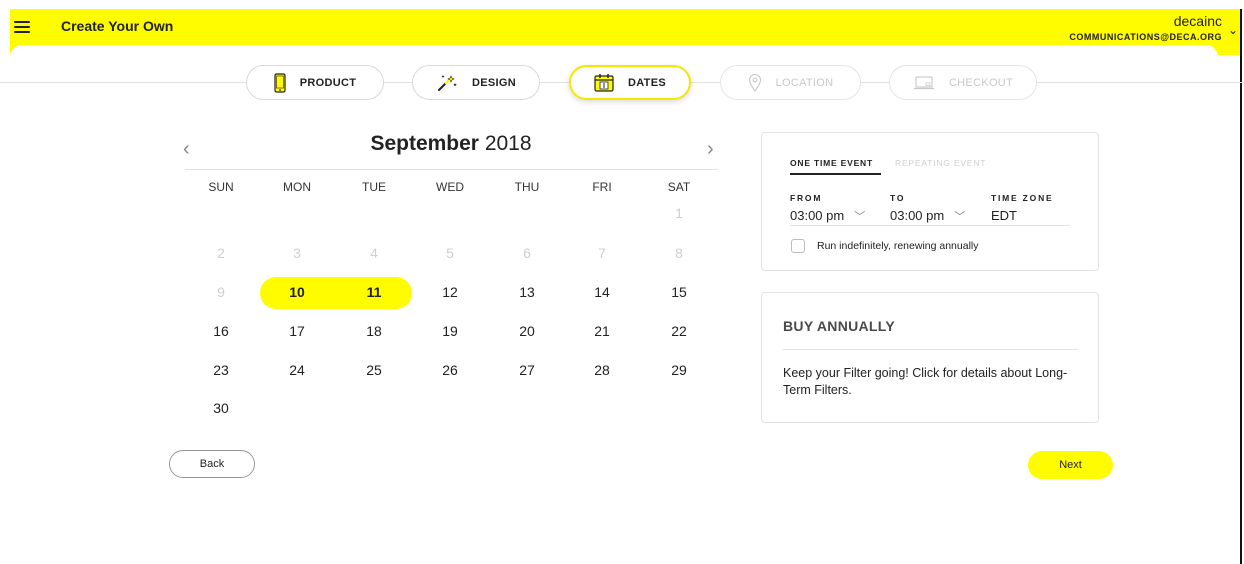  What do you see at coordinates (930, 349) in the screenshot?
I see `buy-divider` at bounding box center [930, 349].